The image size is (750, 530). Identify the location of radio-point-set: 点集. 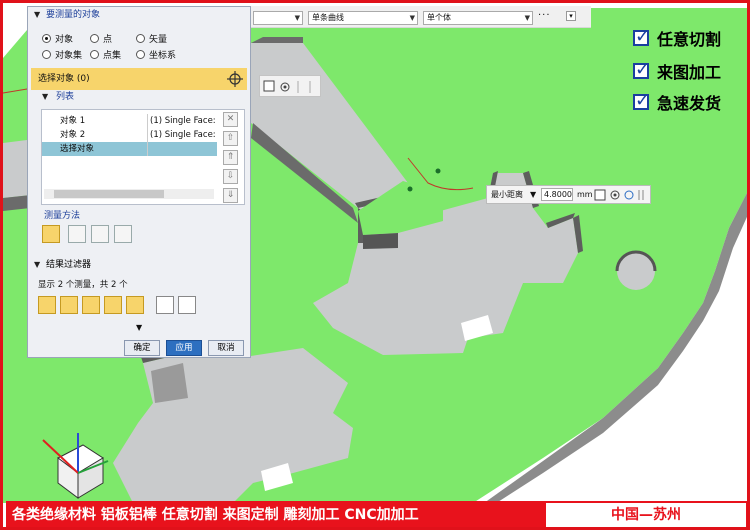
(105, 54).